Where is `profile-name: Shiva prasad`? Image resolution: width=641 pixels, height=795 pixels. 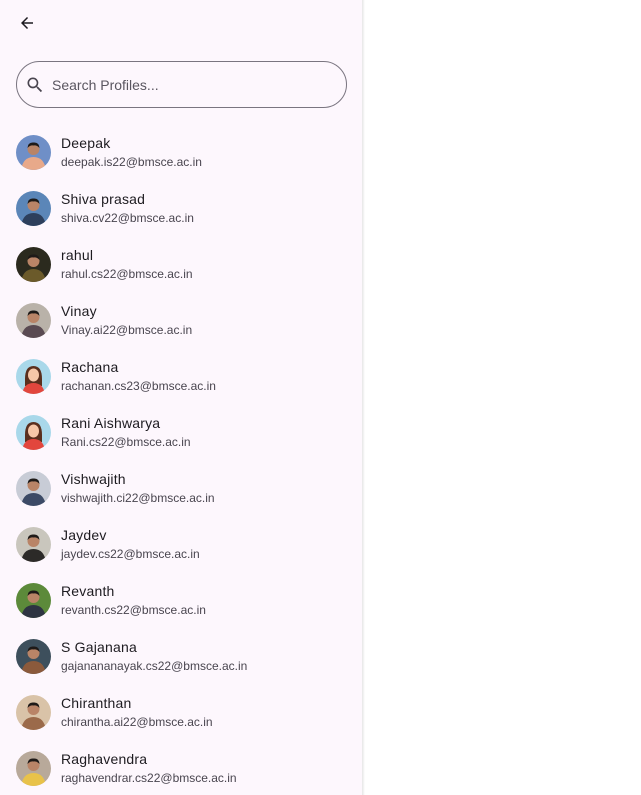 profile-name: Shiva prasad is located at coordinates (103, 199).